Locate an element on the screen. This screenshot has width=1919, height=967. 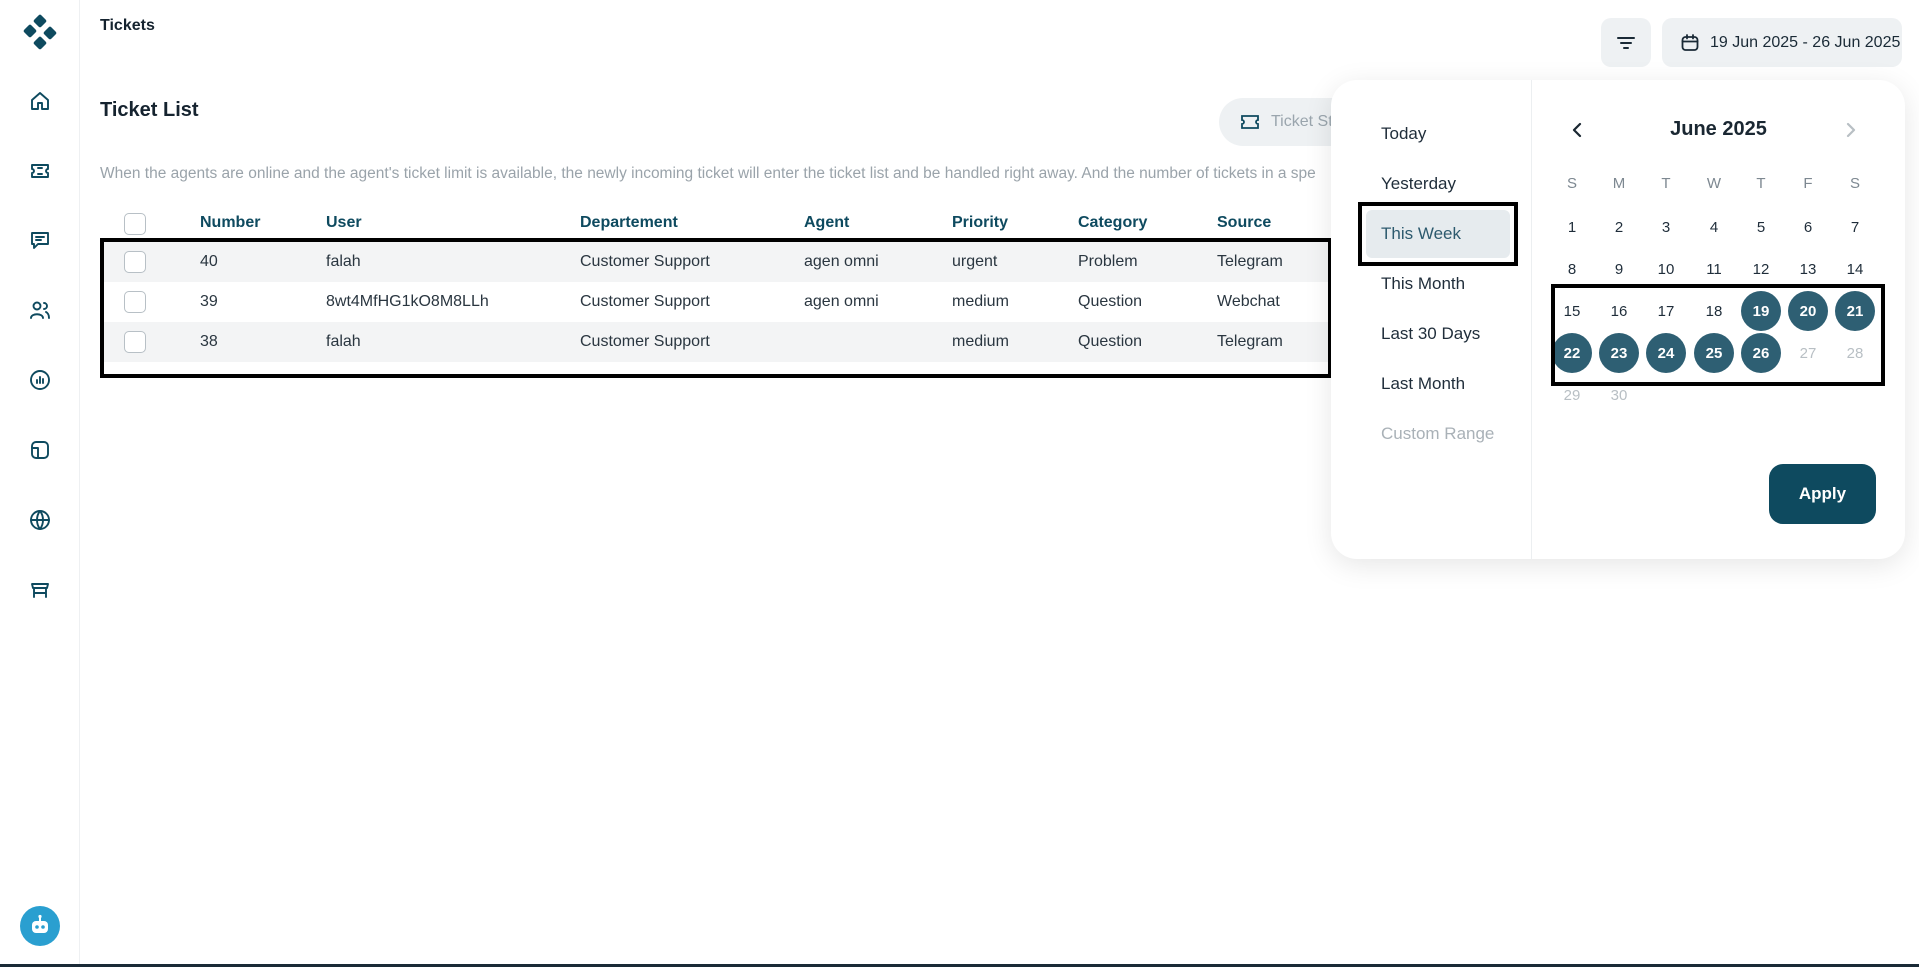
calendar-day: 1 is located at coordinates (1572, 227).